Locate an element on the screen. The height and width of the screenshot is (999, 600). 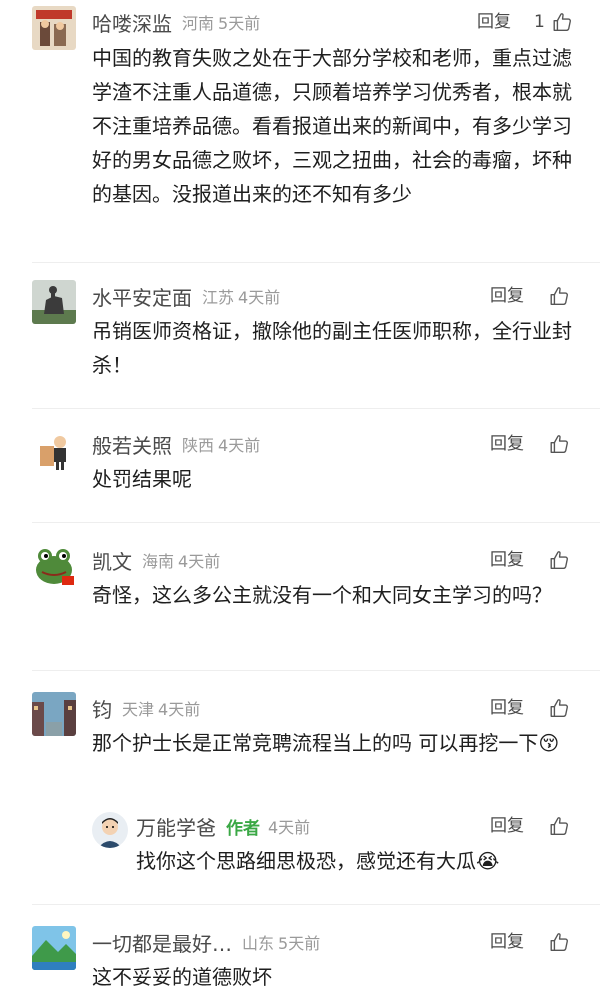
comment-text: 这不妥妥的道德败坏 is located at coordinates (182, 977).